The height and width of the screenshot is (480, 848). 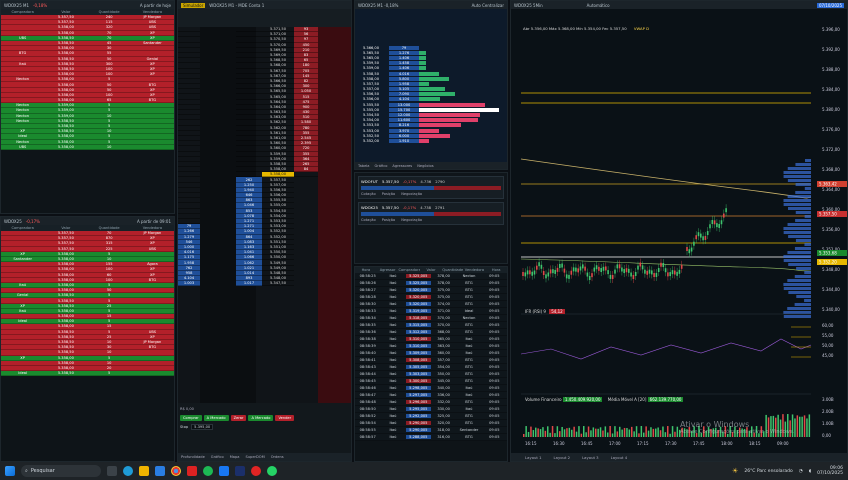 What do you see at coordinates (109, 12) in the screenshot?
I see `left-top-col-2: Quantidade` at bounding box center [109, 12].